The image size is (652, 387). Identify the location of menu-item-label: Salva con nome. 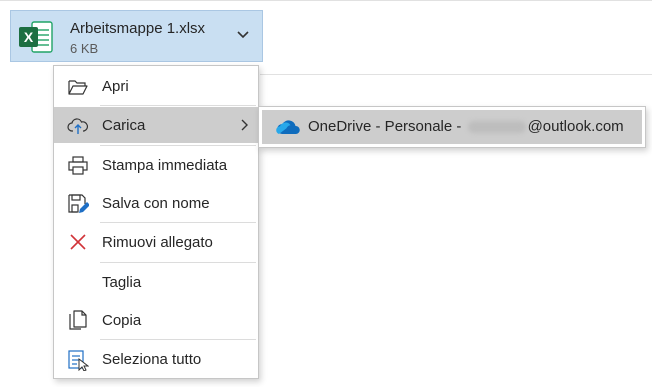
(156, 203).